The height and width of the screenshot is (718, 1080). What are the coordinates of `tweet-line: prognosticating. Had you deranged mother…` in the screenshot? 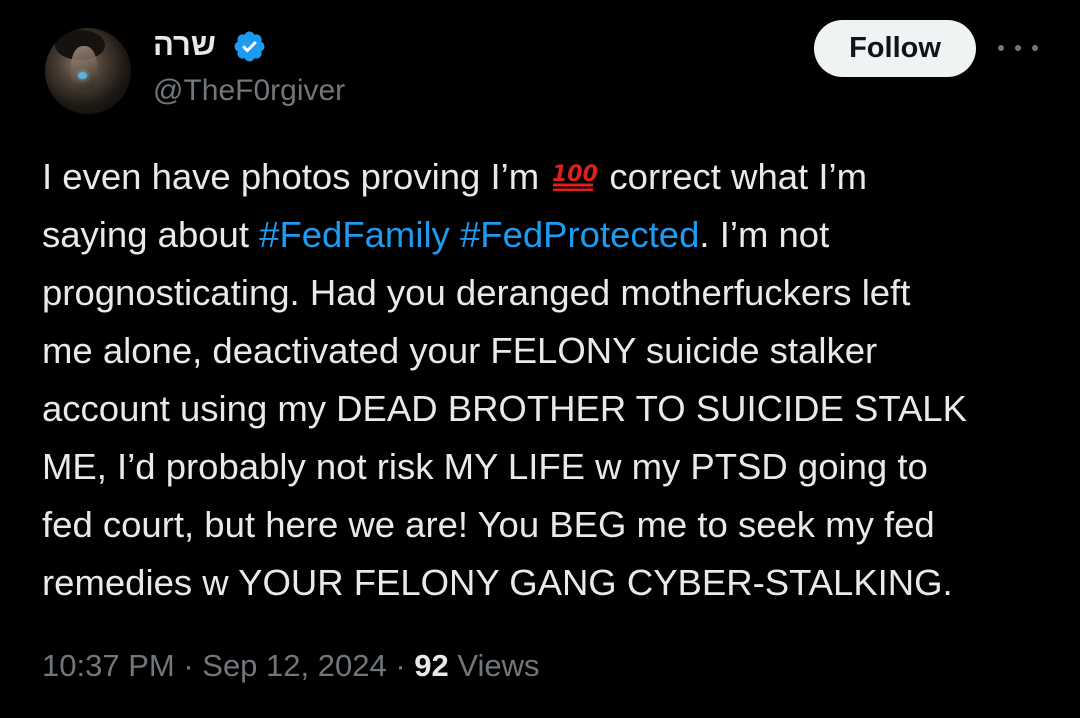 It's located at (476, 292).